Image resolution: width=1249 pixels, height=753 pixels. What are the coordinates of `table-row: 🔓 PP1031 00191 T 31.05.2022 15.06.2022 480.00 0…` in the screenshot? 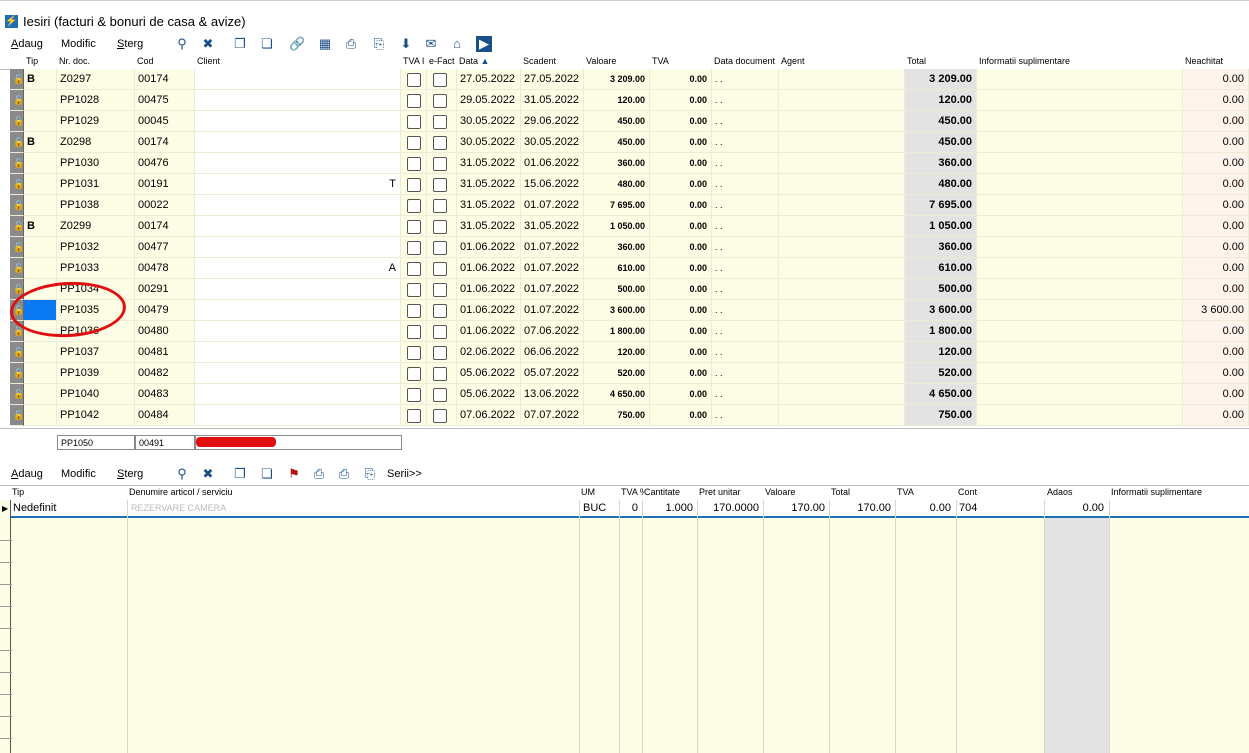 It's located at (624, 184).